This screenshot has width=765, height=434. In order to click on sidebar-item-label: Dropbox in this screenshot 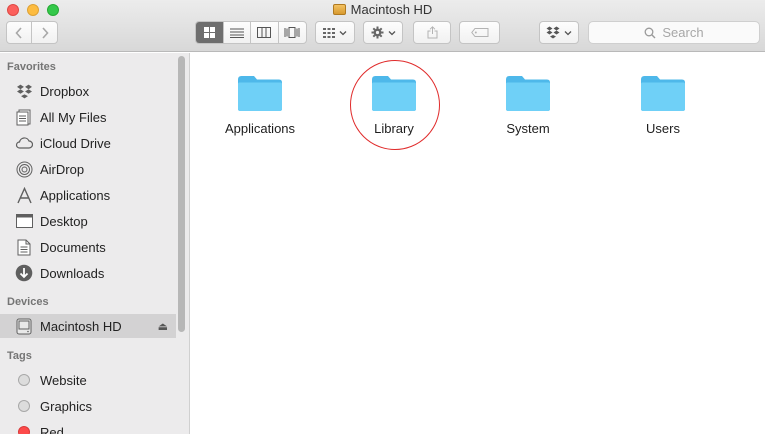, I will do `click(65, 91)`.